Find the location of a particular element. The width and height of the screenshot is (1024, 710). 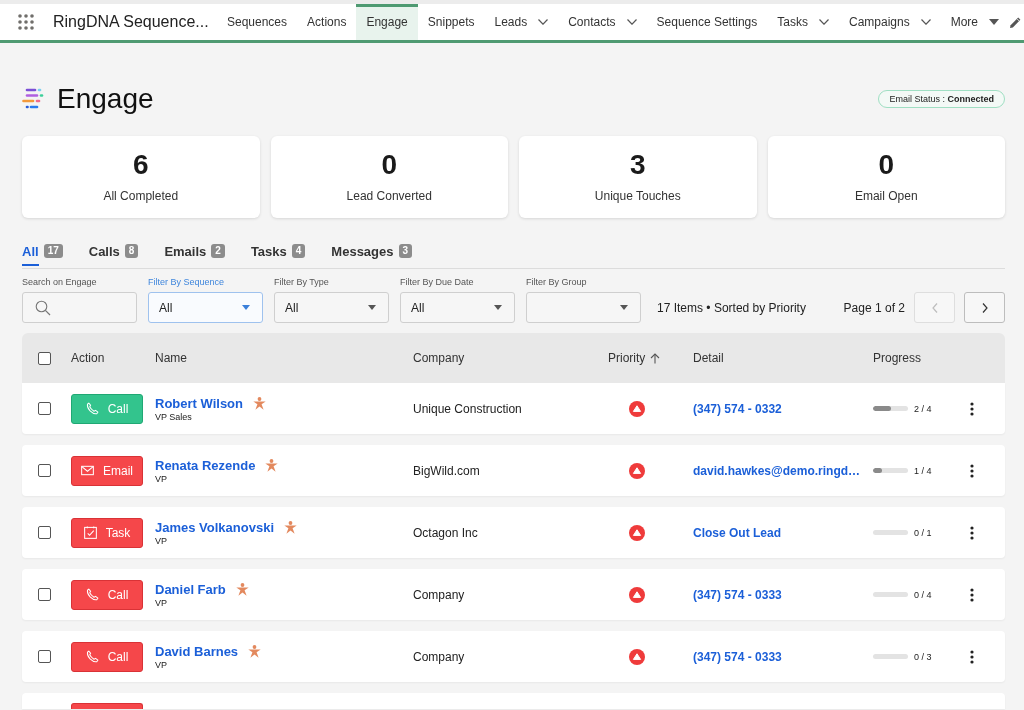

nav-tab: Sequences is located at coordinates (257, 22).